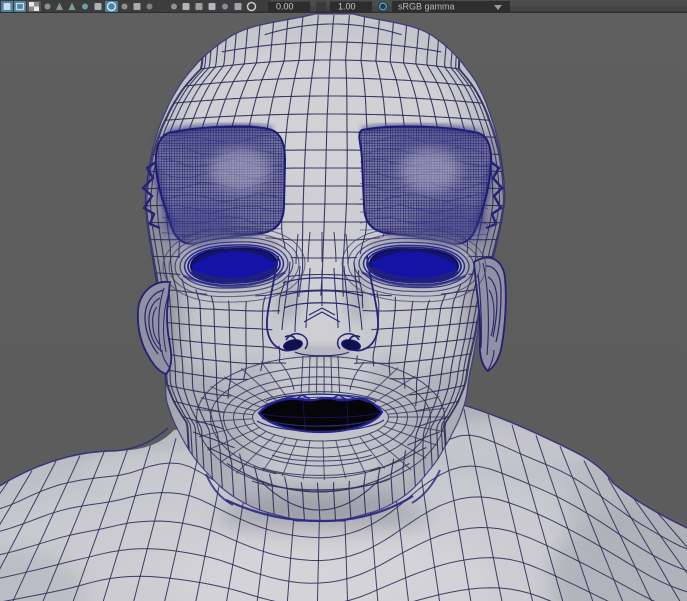 The height and width of the screenshot is (601, 687). Describe the element at coordinates (285, 7) in the screenshot. I see `svg-text: 0.00` at that location.